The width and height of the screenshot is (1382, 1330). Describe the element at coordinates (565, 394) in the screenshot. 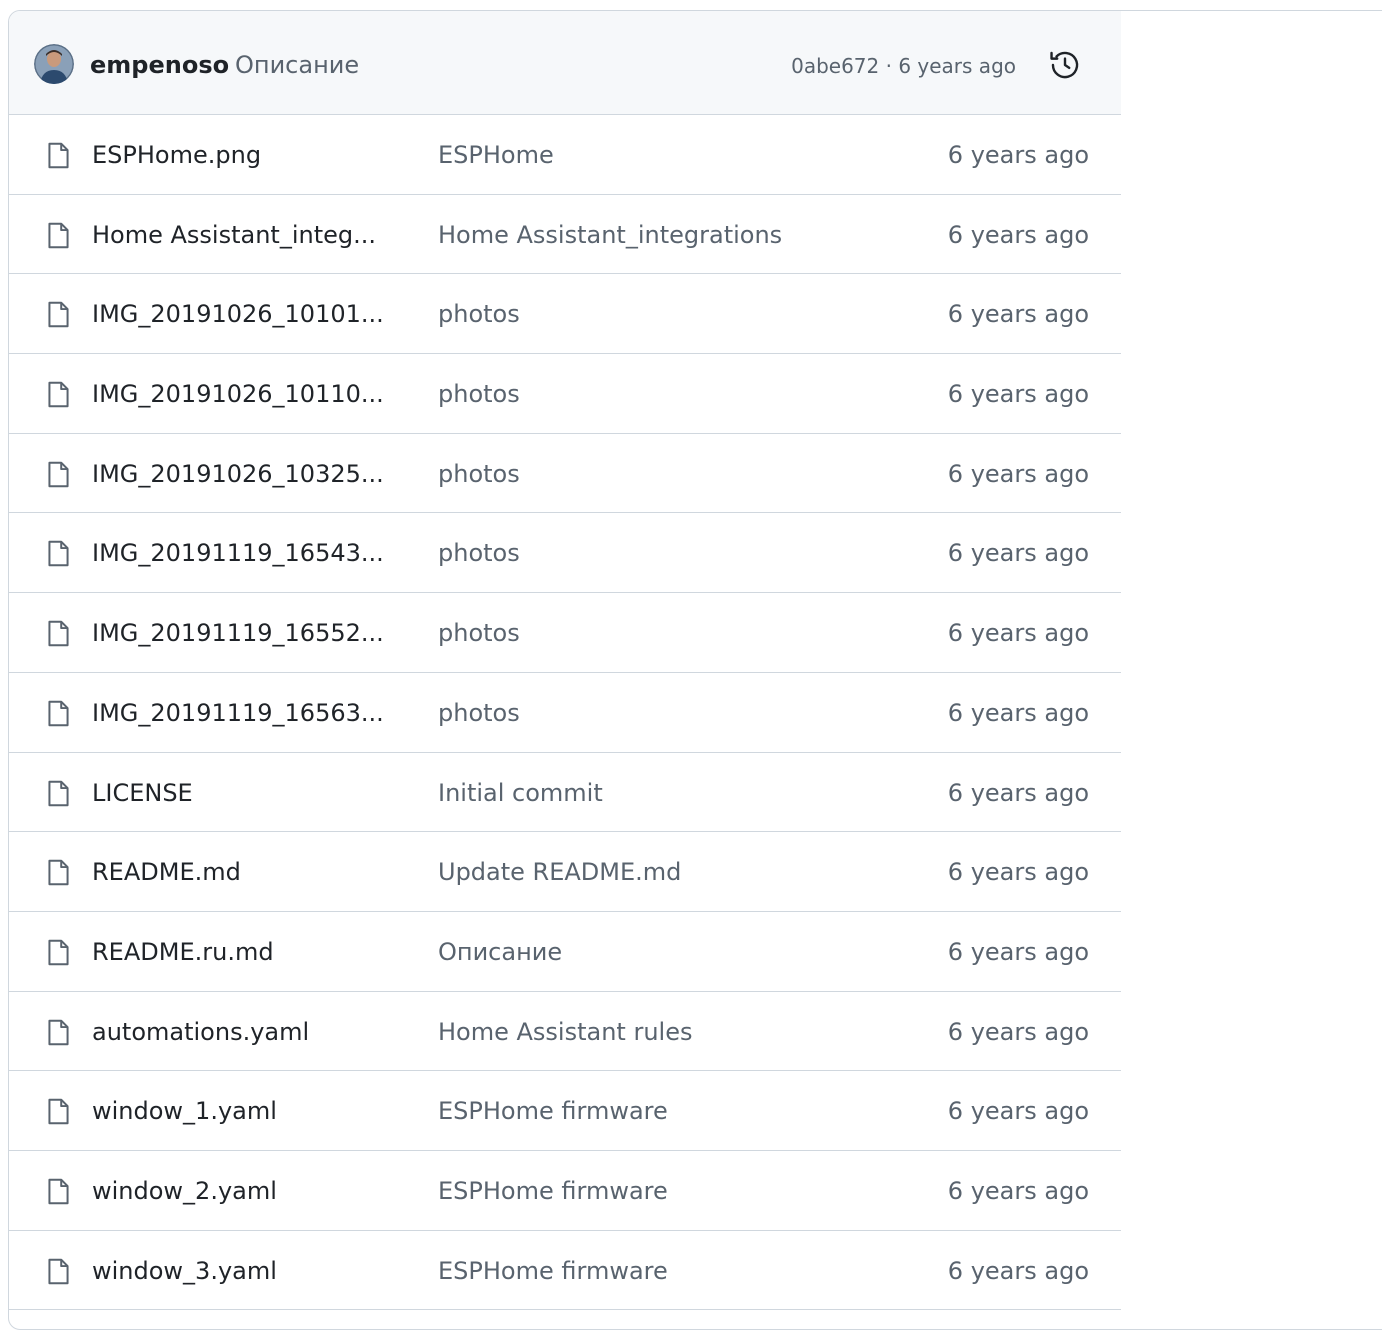

I see `file-row: IMG_20191026_10110... photos 6 years ago` at that location.